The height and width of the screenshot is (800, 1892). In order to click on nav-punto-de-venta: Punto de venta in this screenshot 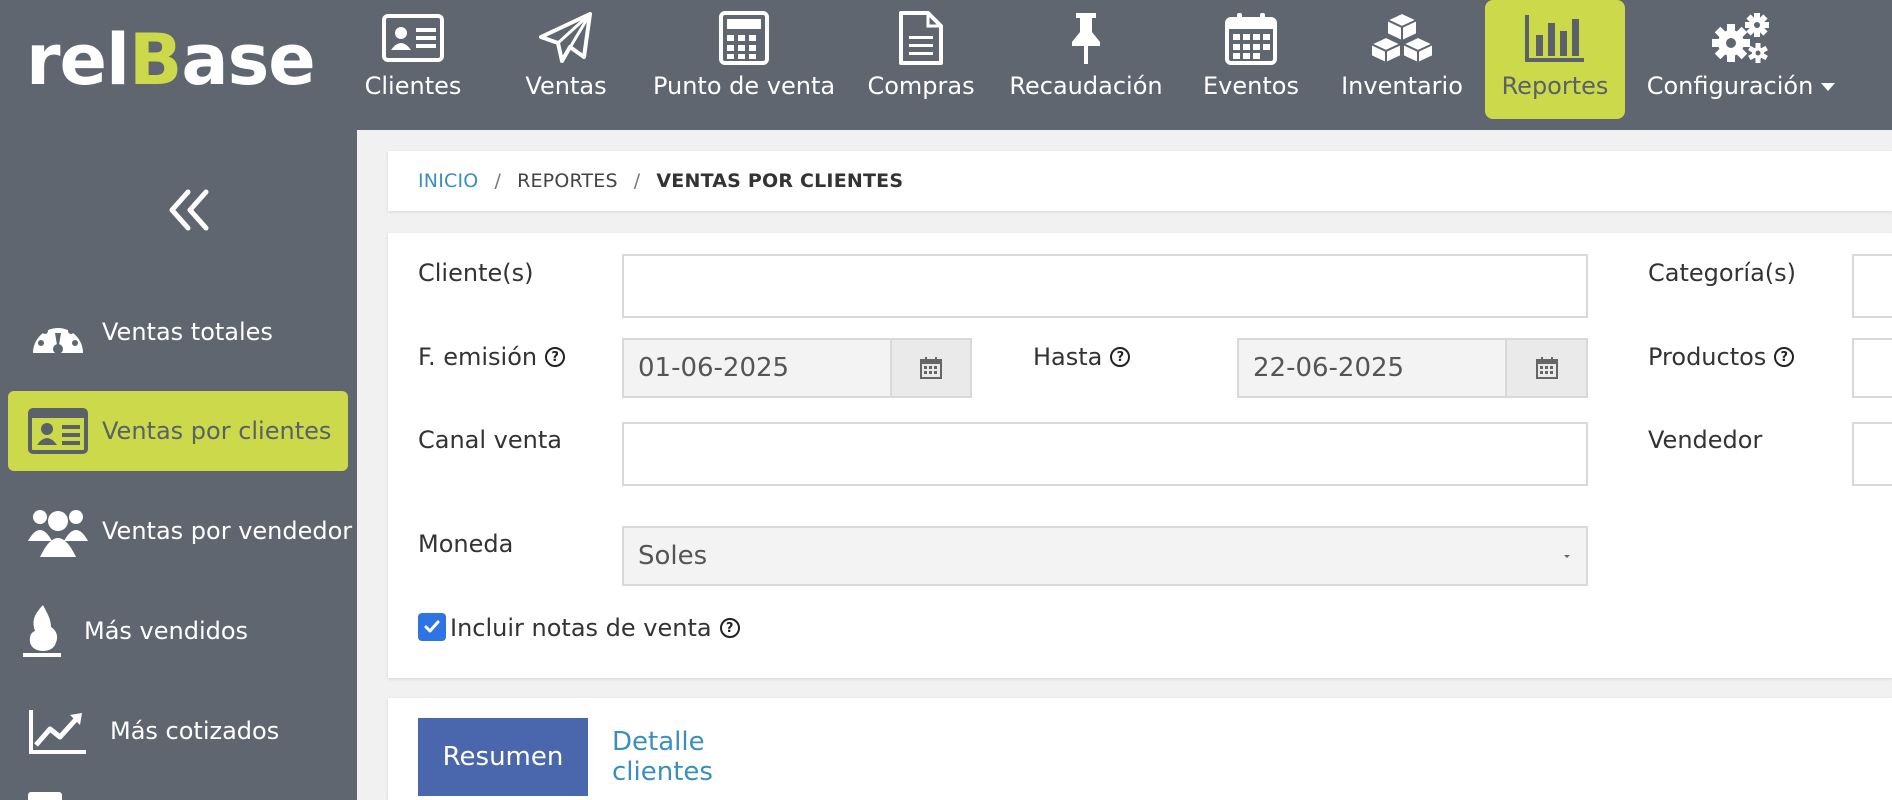, I will do `click(744, 59)`.